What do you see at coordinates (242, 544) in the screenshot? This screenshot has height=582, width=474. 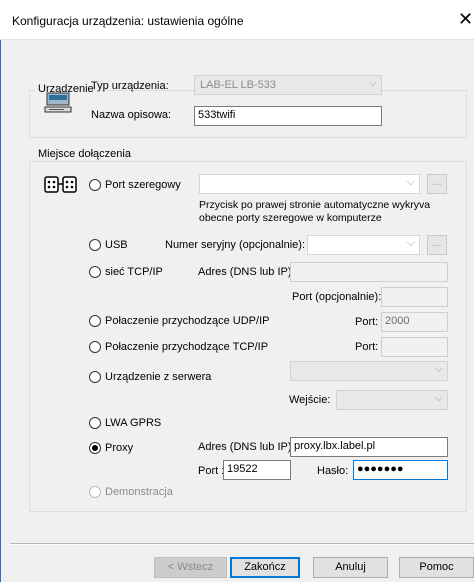 I see `footer-separator-highlight` at bounding box center [242, 544].